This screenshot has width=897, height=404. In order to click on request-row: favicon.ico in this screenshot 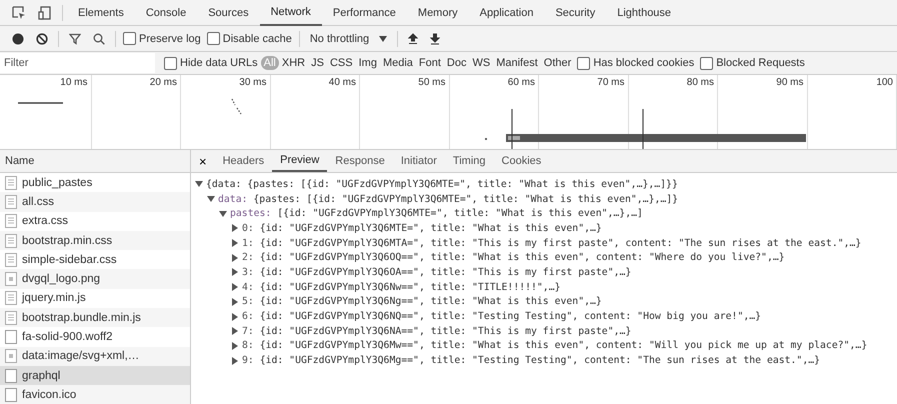, I will do `click(95, 394)`.